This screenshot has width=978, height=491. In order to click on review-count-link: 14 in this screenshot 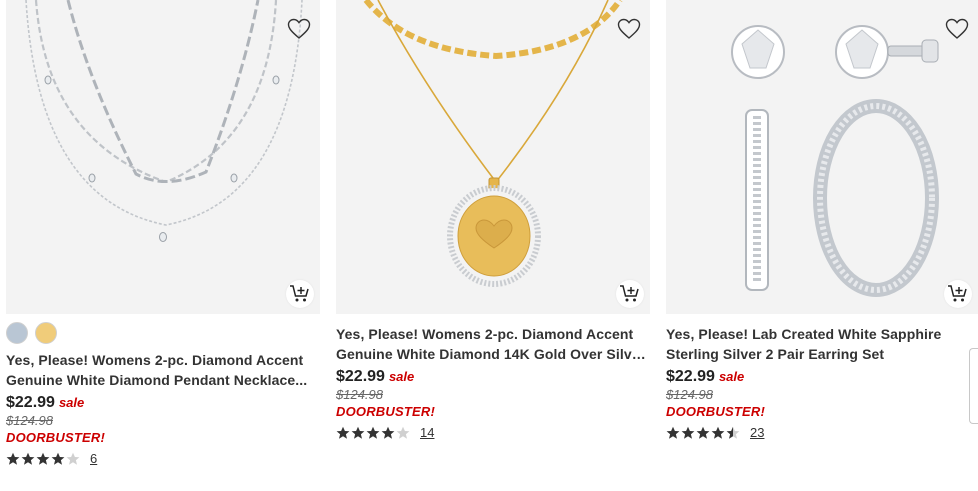, I will do `click(427, 432)`.